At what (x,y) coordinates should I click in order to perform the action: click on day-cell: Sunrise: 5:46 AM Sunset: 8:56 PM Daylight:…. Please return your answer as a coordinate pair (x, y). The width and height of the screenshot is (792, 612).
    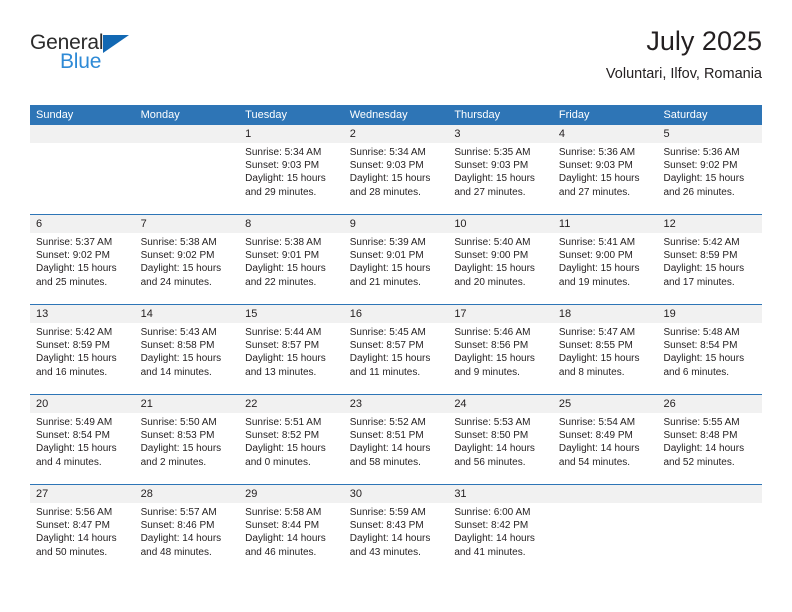
    Looking at the image, I should click on (500, 358).